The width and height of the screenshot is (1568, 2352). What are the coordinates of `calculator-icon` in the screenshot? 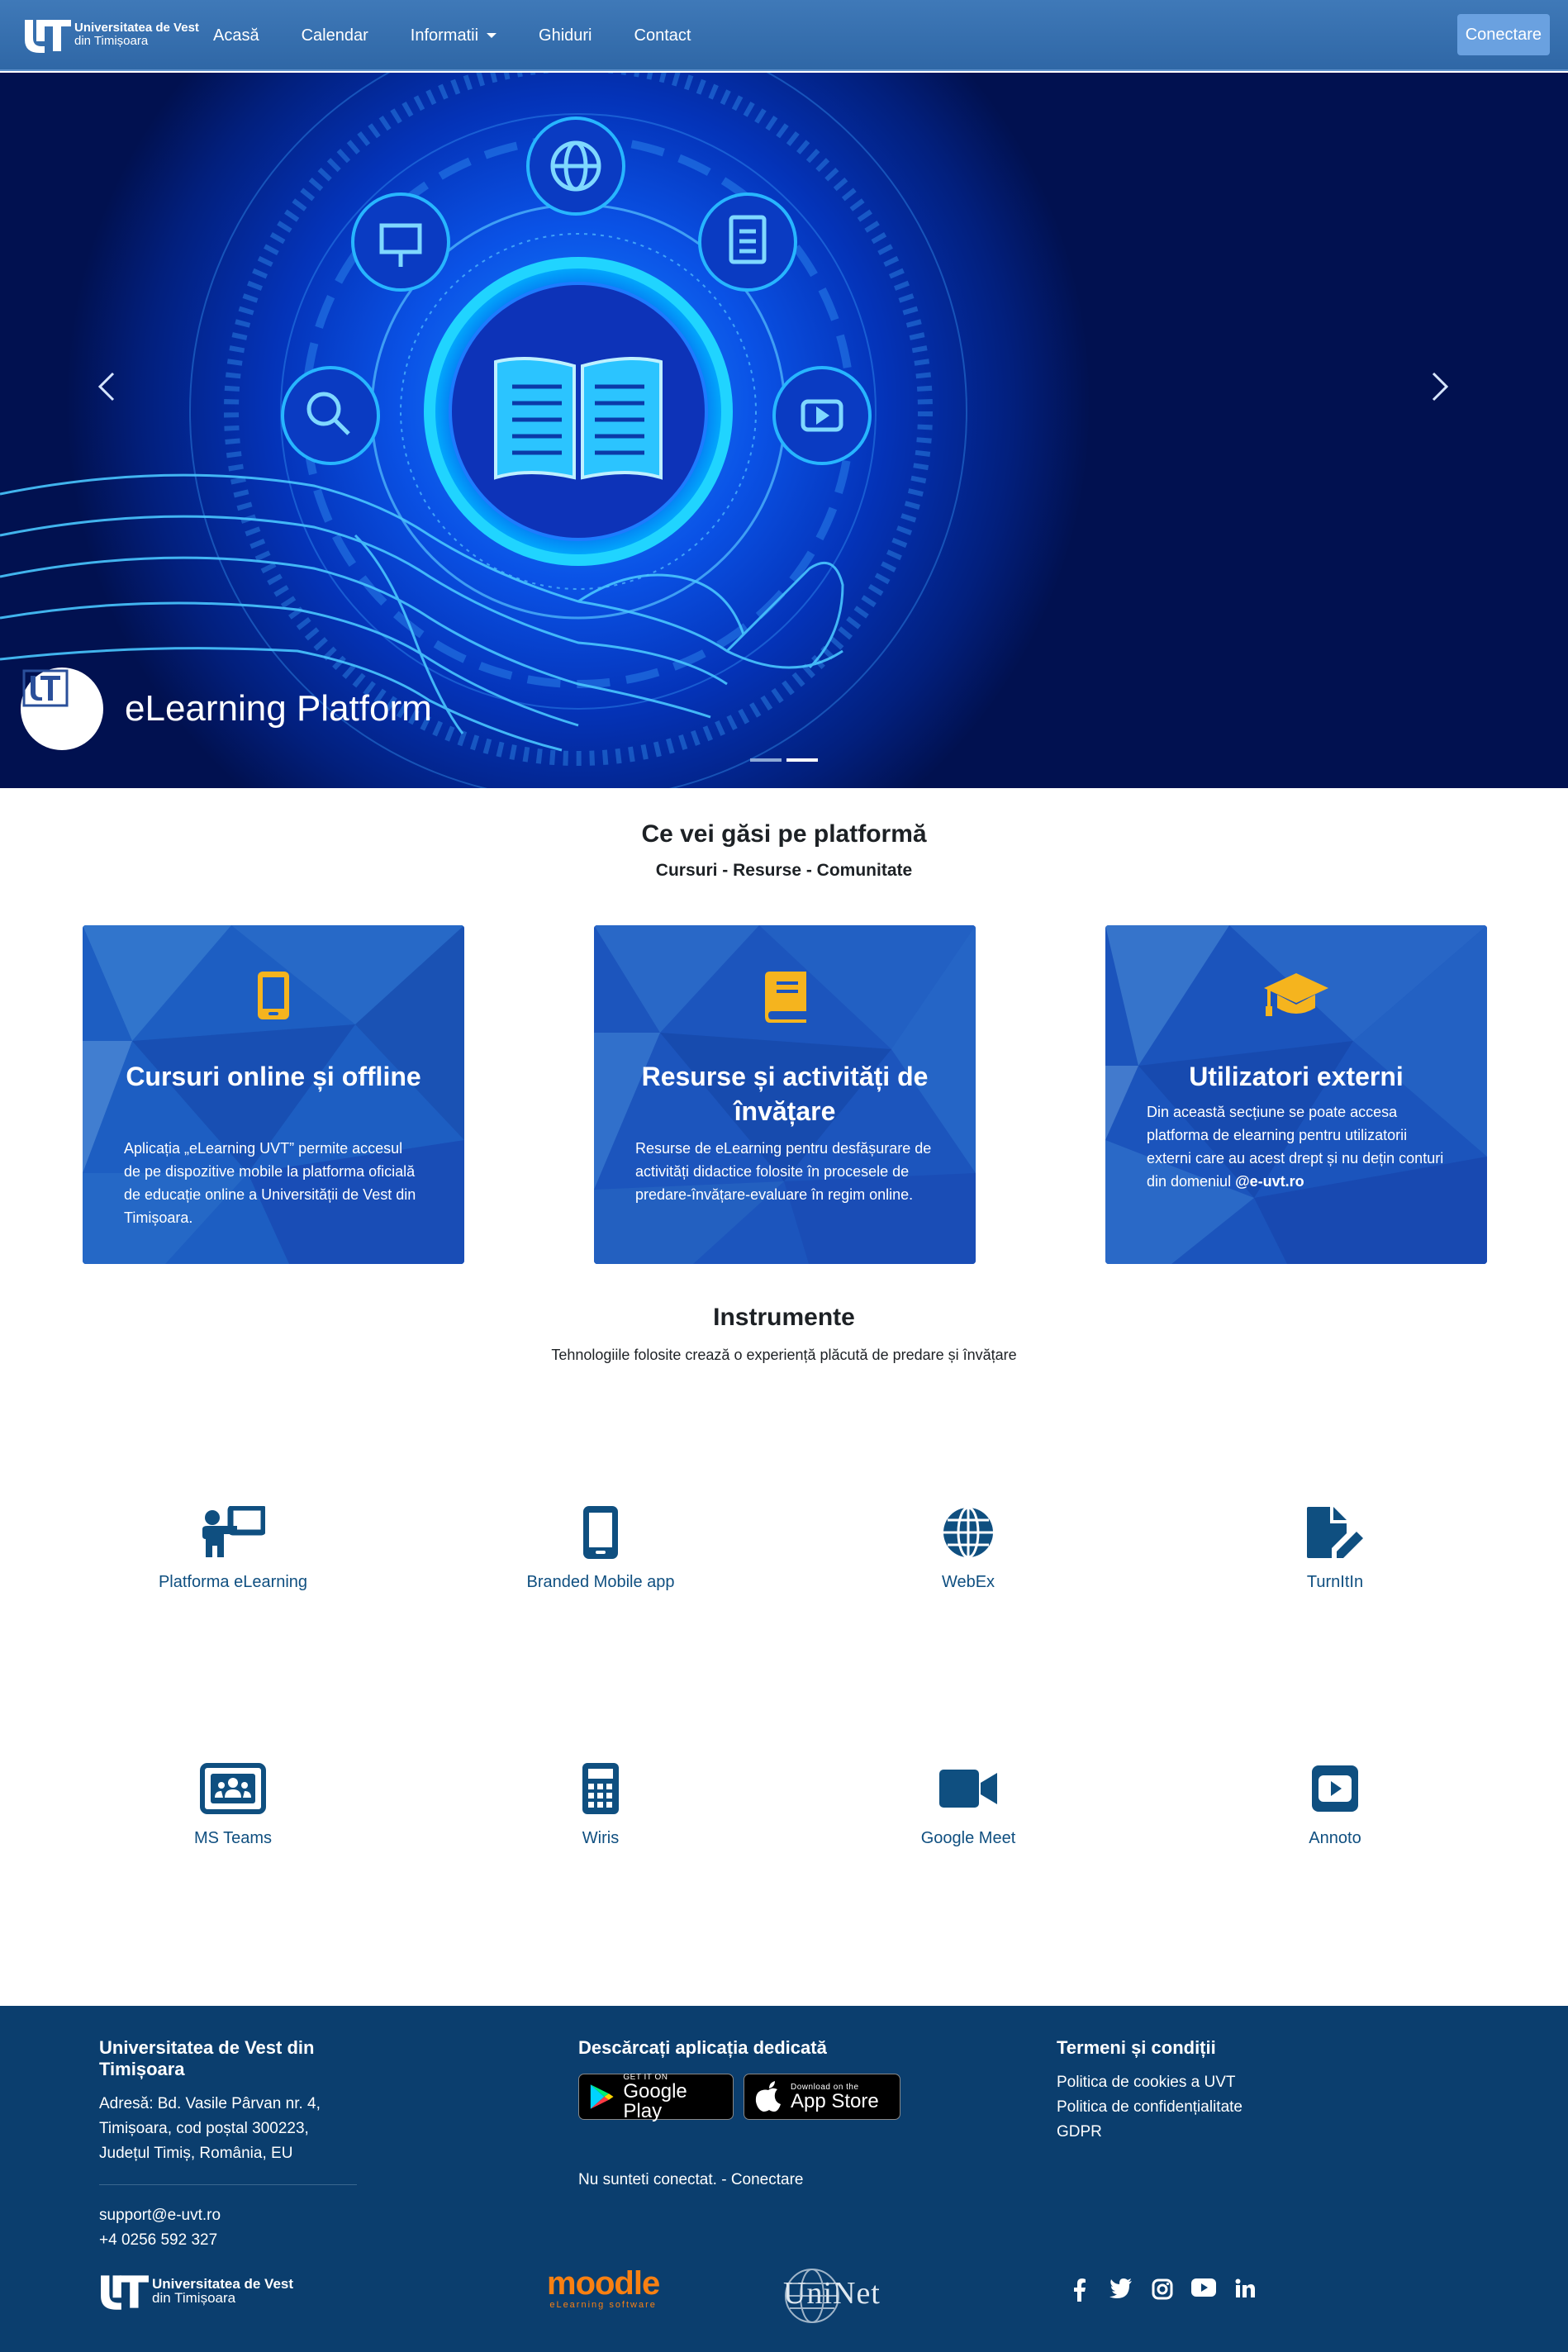 It's located at (601, 1788).